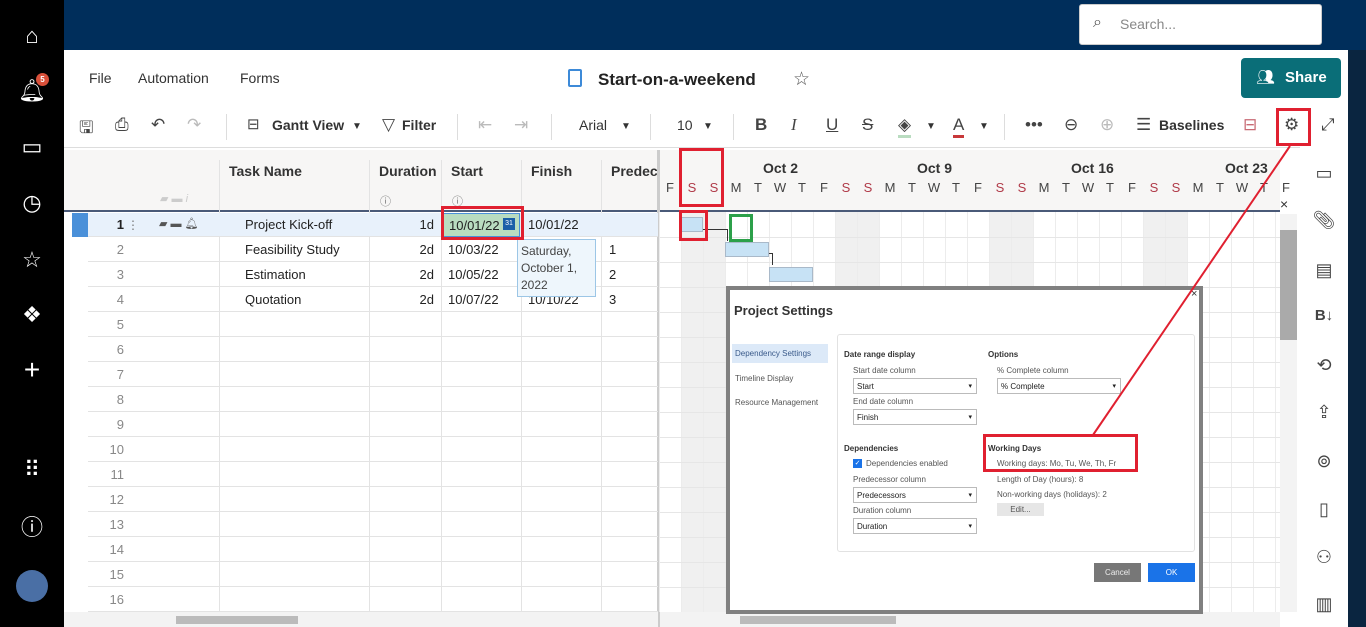 The image size is (1366, 627). Describe the element at coordinates (275, 274) in the screenshot. I see `task-name-cell: Estimation` at that location.